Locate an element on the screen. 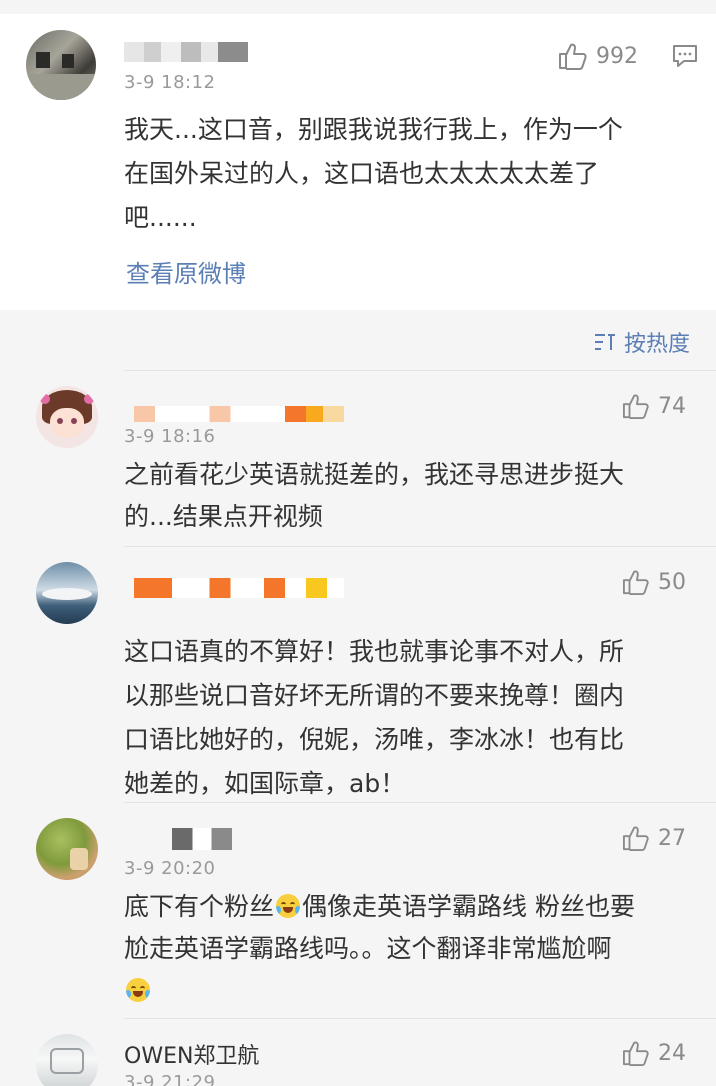  main-like-button: 992 is located at coordinates (598, 56).